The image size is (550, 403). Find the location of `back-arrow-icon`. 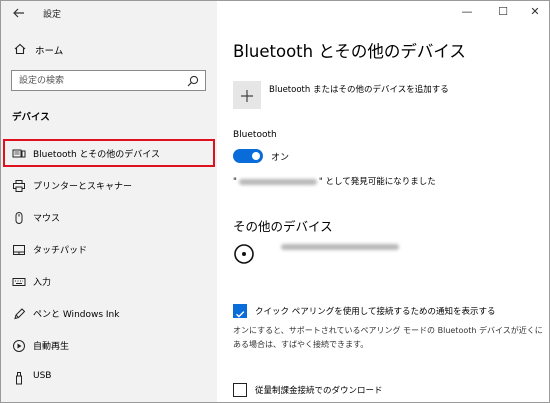

back-arrow-icon is located at coordinates (19, 13).